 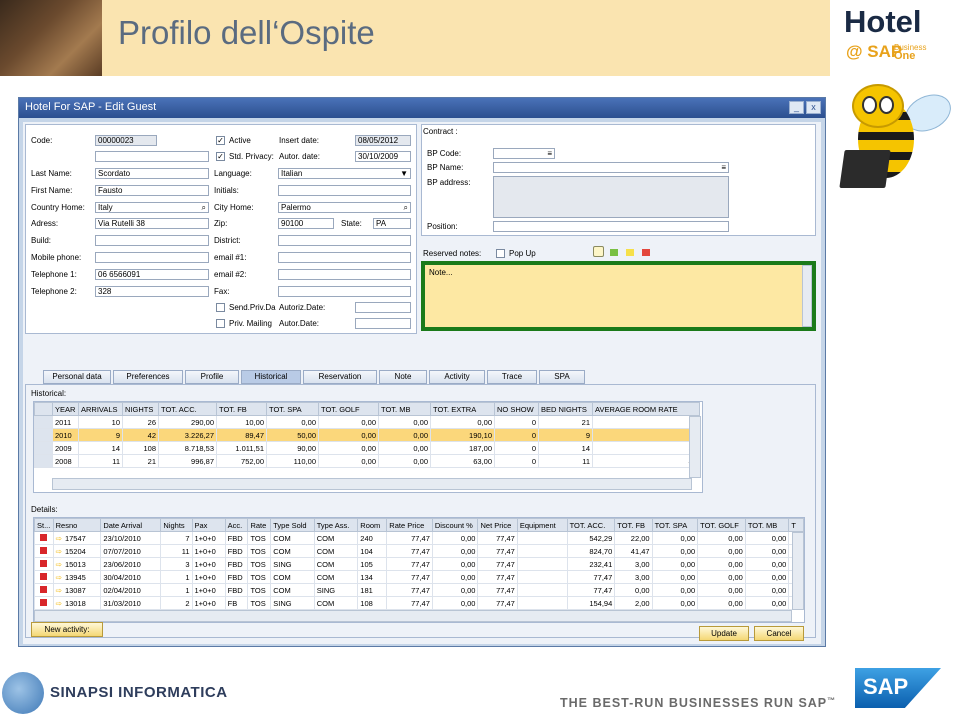 What do you see at coordinates (598, 251) in the screenshot?
I see `note-color-picker` at bounding box center [598, 251].